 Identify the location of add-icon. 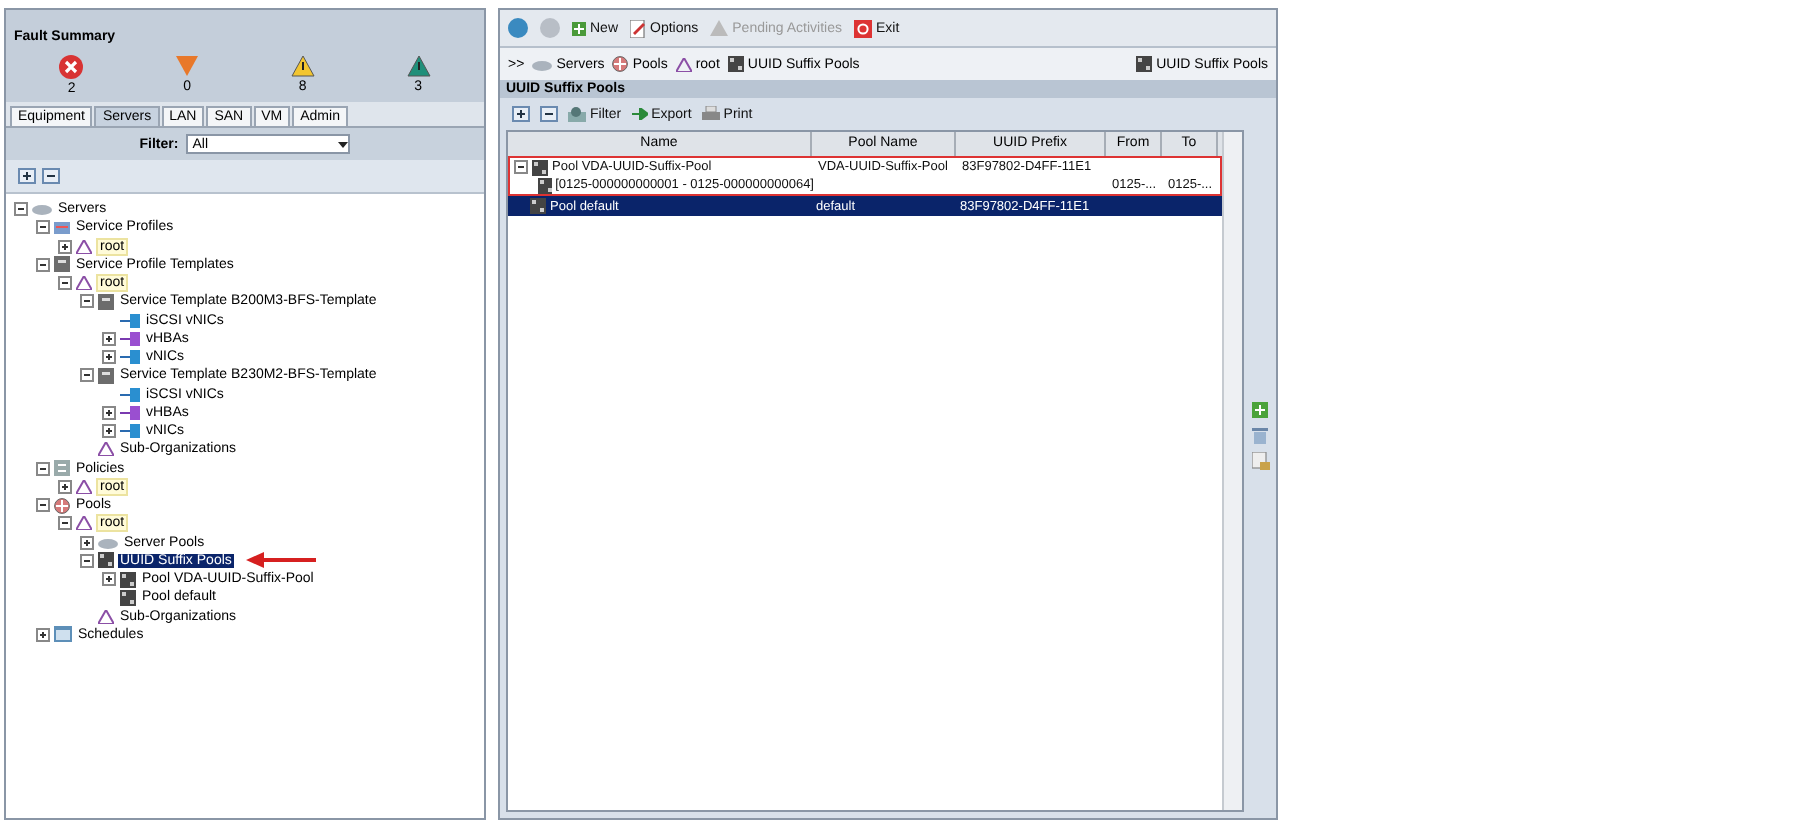
(1260, 410).